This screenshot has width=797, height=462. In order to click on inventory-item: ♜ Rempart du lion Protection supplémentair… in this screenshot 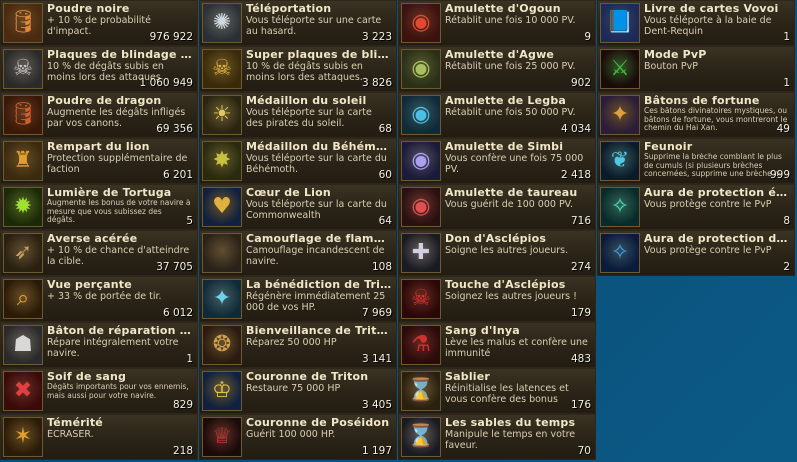, I will do `click(99, 161)`.